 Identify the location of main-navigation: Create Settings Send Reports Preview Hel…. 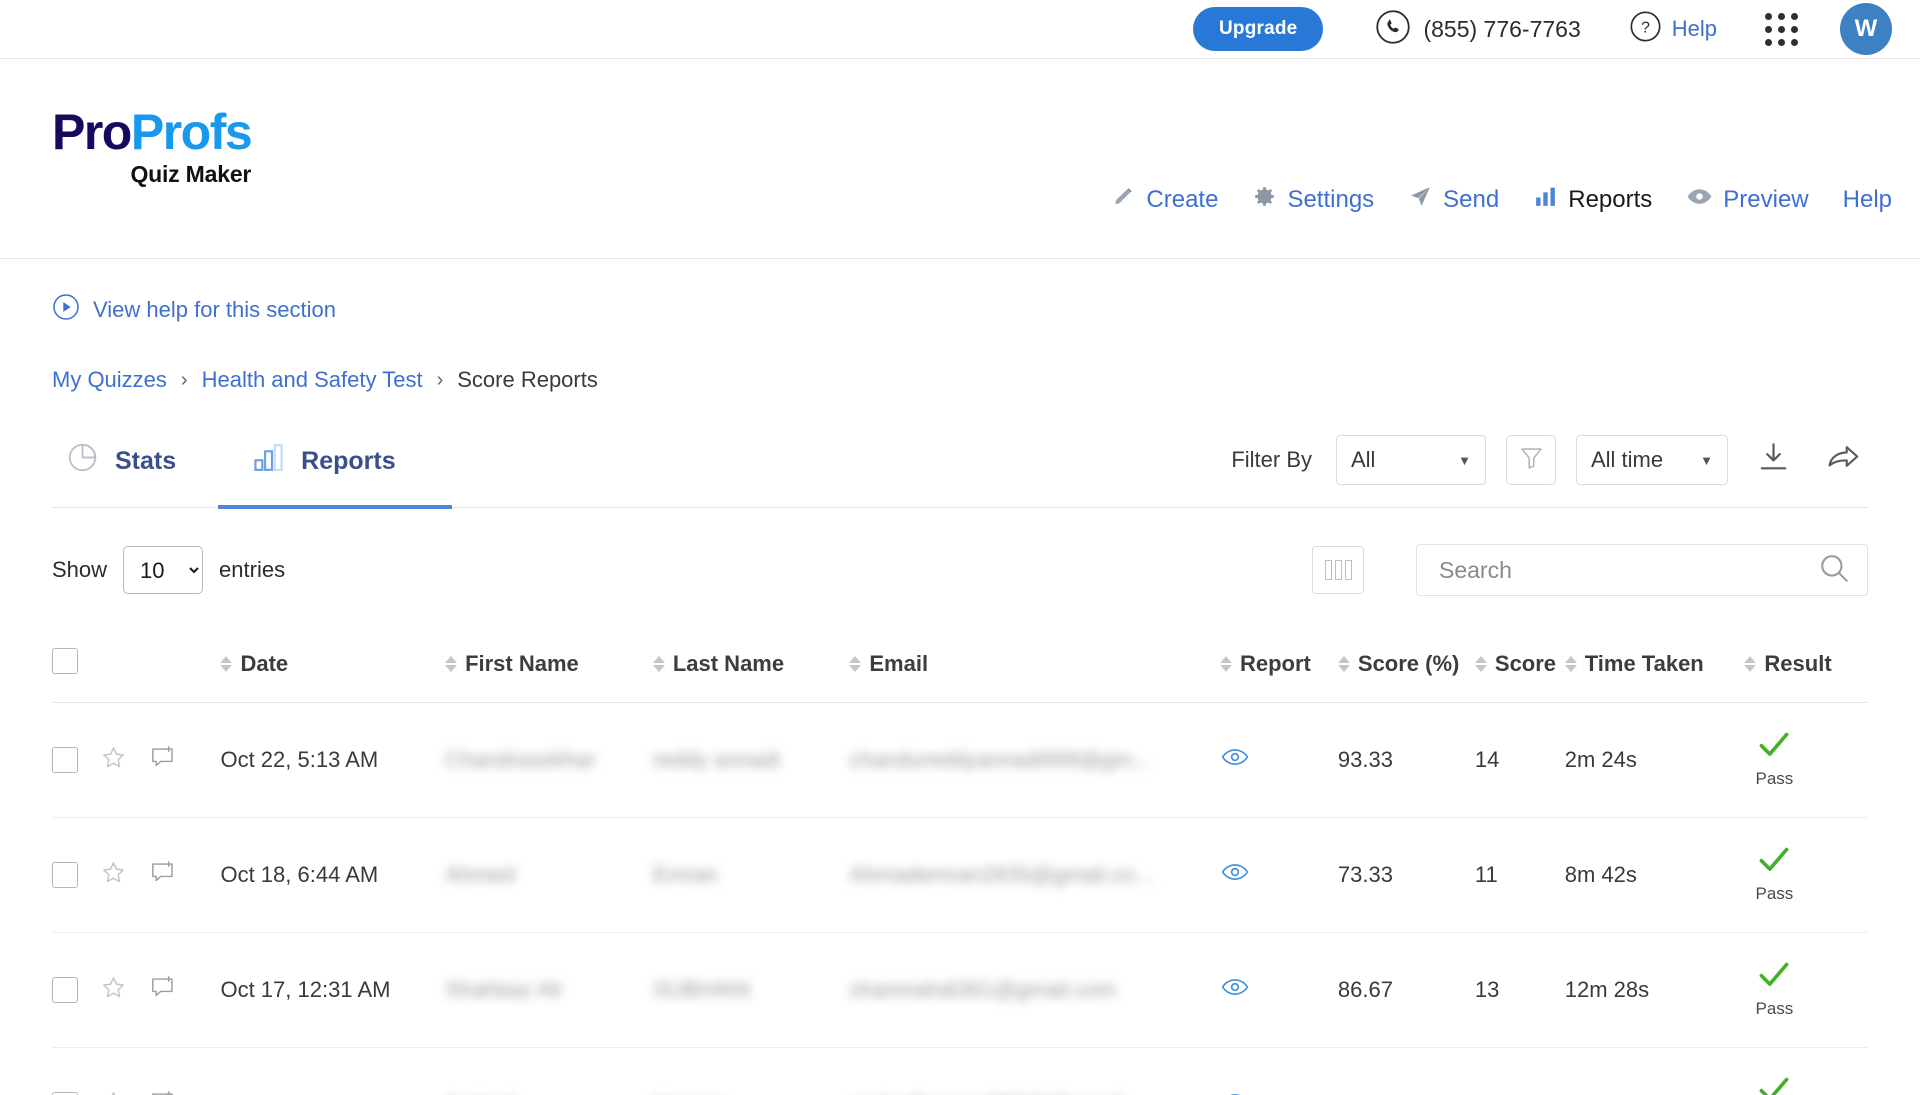
(1501, 200).